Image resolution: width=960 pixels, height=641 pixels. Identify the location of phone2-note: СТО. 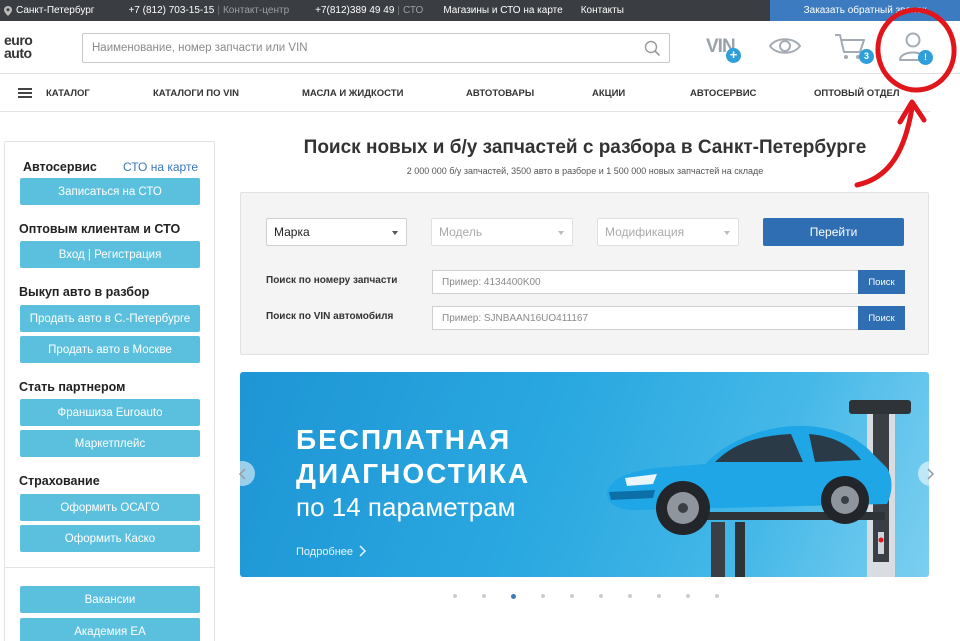
(413, 10).